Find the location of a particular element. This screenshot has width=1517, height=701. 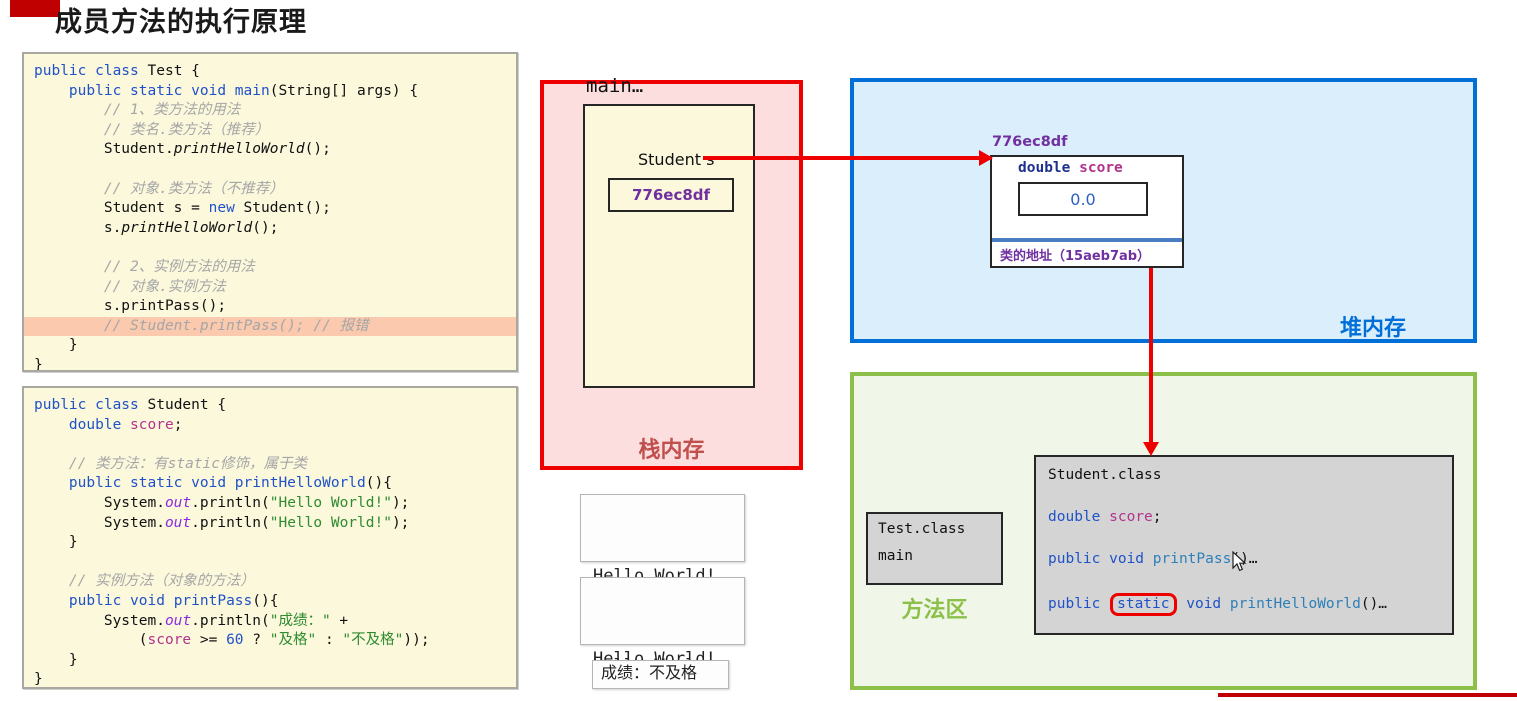

code-line: // 类名.类方法（推荐） is located at coordinates (152, 129).